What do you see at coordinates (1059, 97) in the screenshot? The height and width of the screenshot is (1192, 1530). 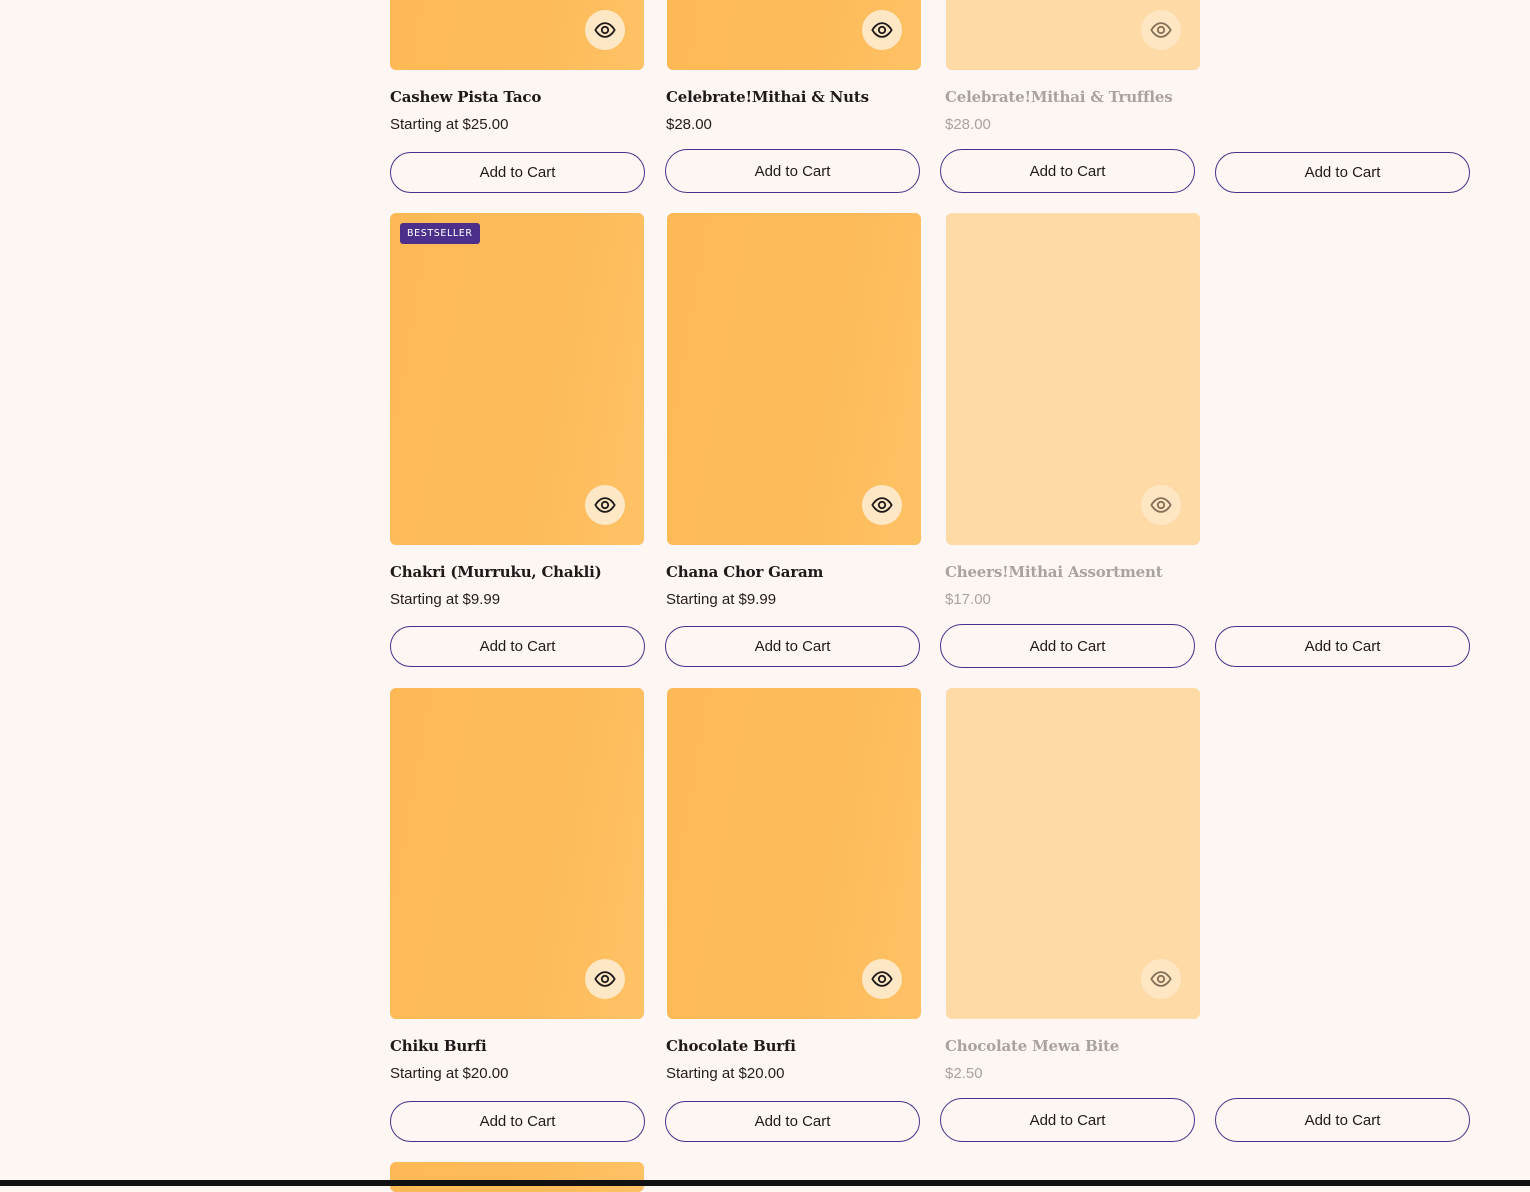 I see `product-title: Celebrate!Mithai & Truffles` at bounding box center [1059, 97].